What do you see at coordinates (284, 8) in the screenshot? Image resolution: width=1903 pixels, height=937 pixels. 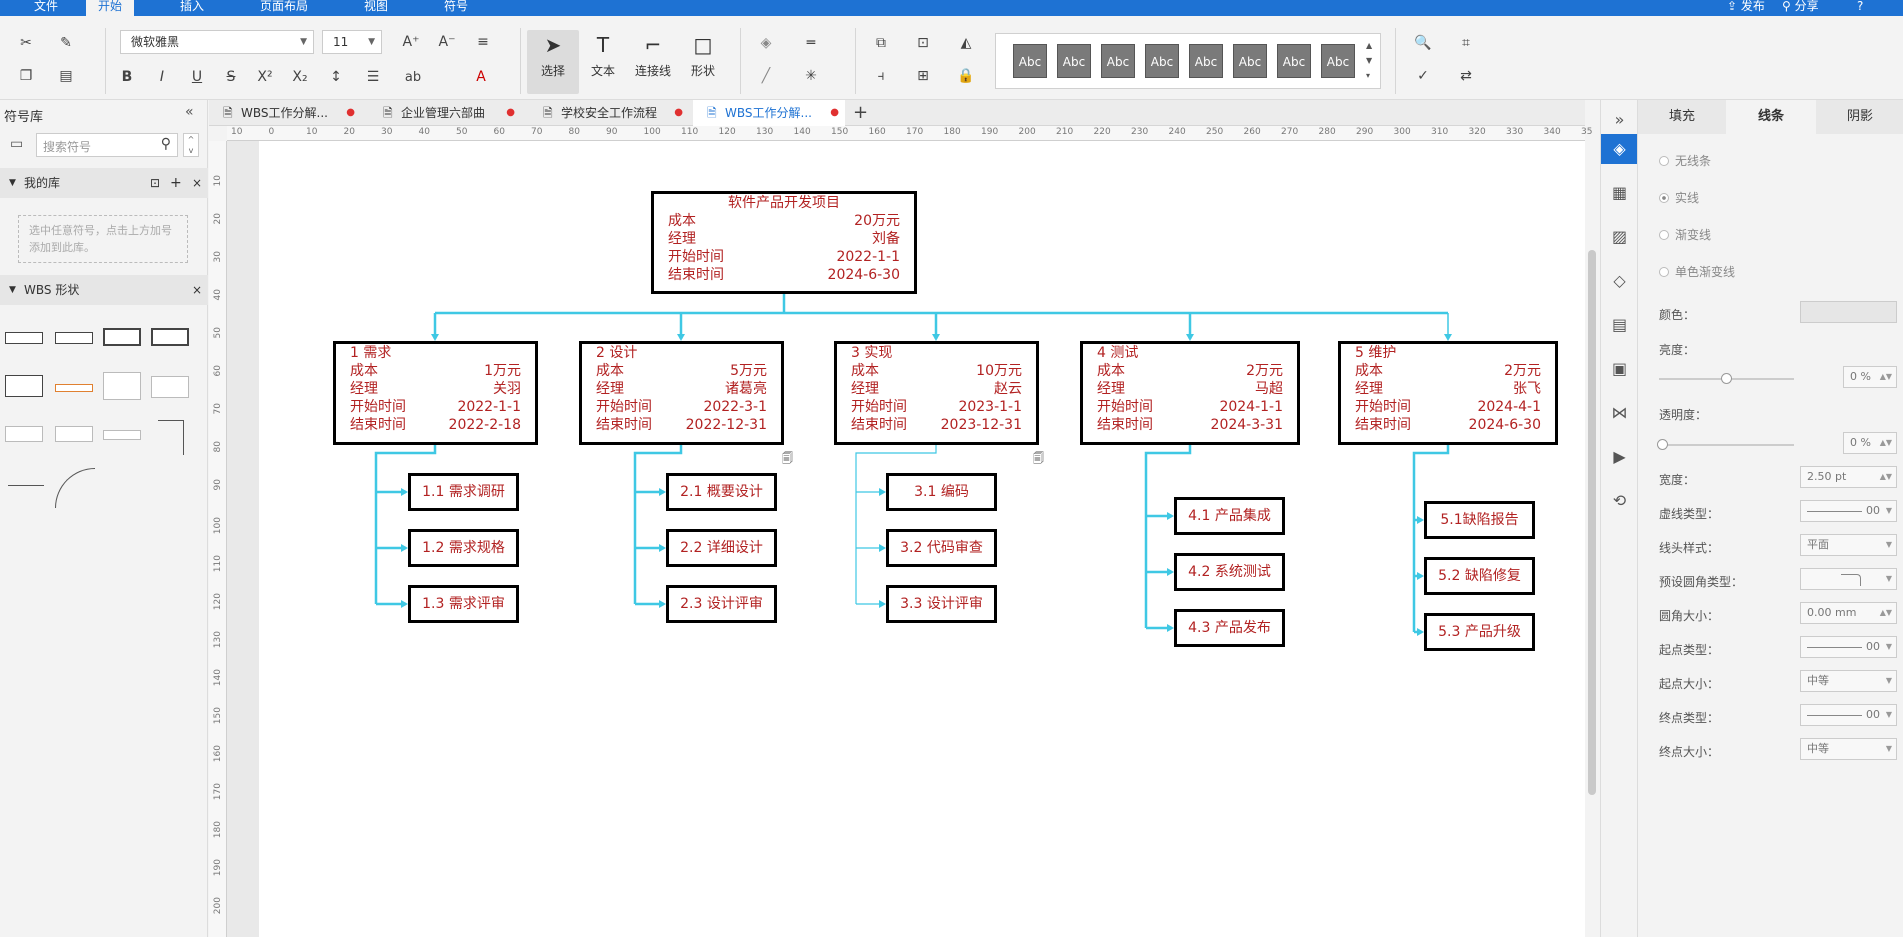 I see `menu-page-layout: 页面布局` at bounding box center [284, 8].